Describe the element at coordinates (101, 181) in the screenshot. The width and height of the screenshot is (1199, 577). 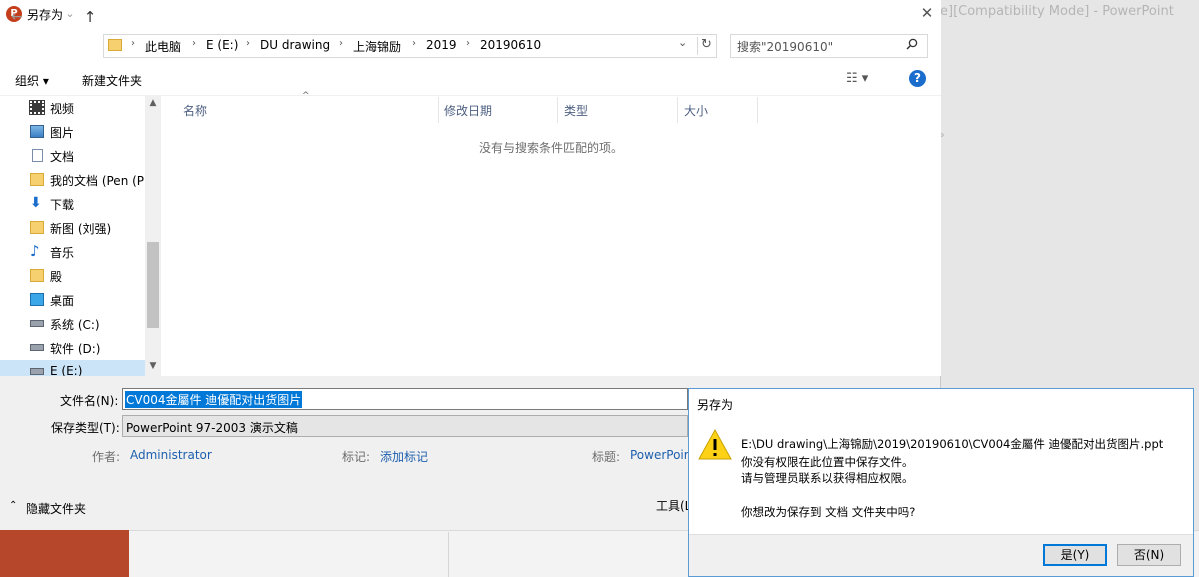
I see `sidebar-item-label: 我的文档 (Pen (PE` at that location.